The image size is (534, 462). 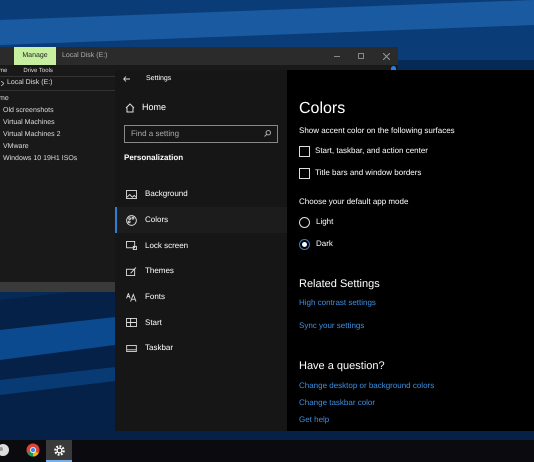 What do you see at coordinates (130, 107) in the screenshot?
I see `home-icon` at bounding box center [130, 107].